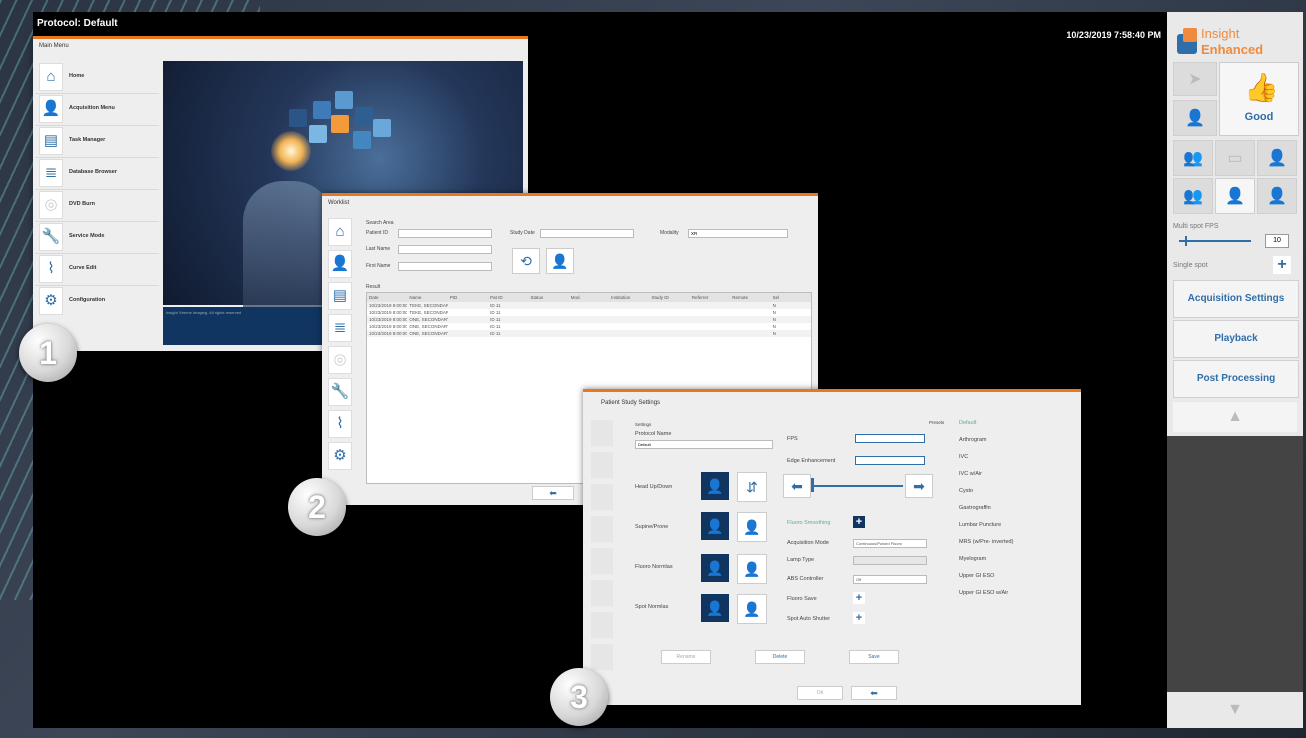 Image resolution: width=1306 pixels, height=738 pixels. Describe the element at coordinates (710, 297) in the screenshot. I see `column-header: Referrer` at that location.